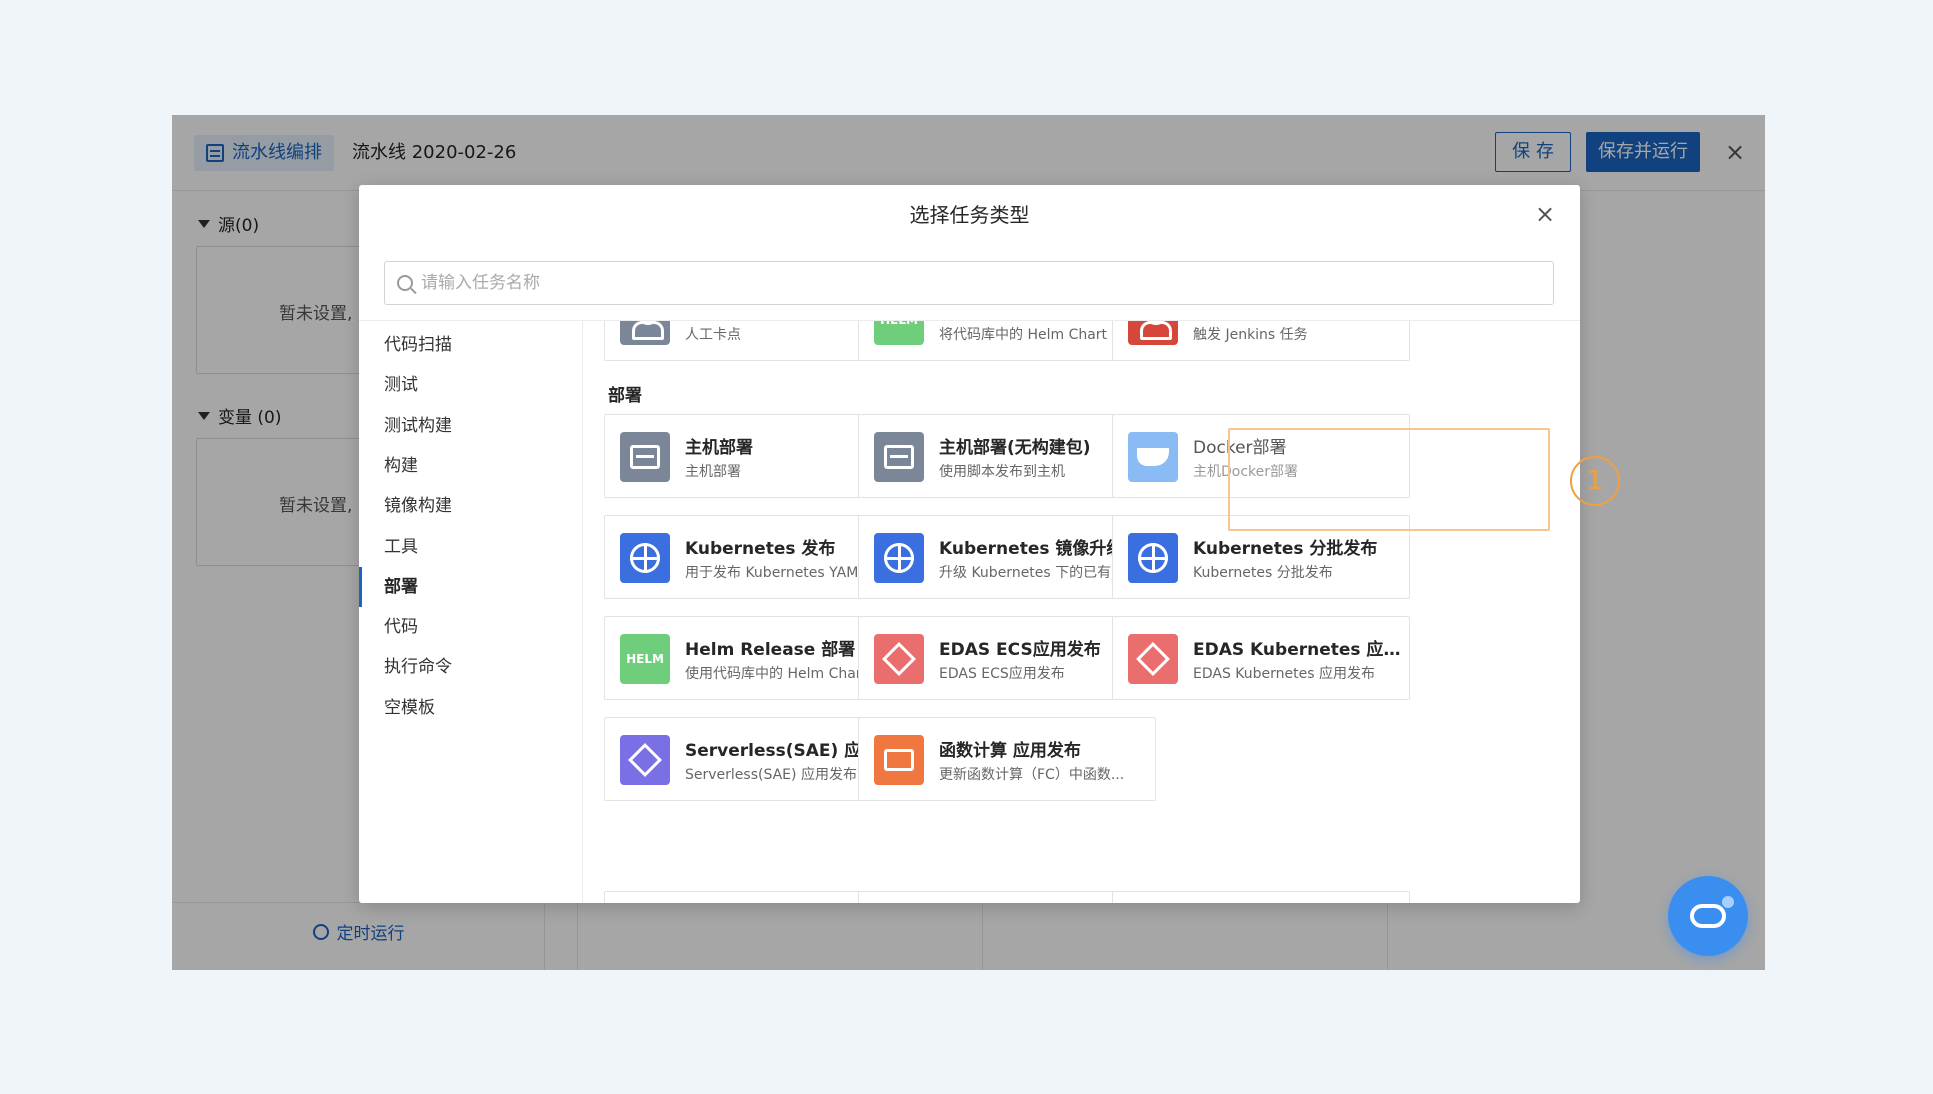  What do you see at coordinates (1595, 481) in the screenshot?
I see `step-callout: 1` at bounding box center [1595, 481].